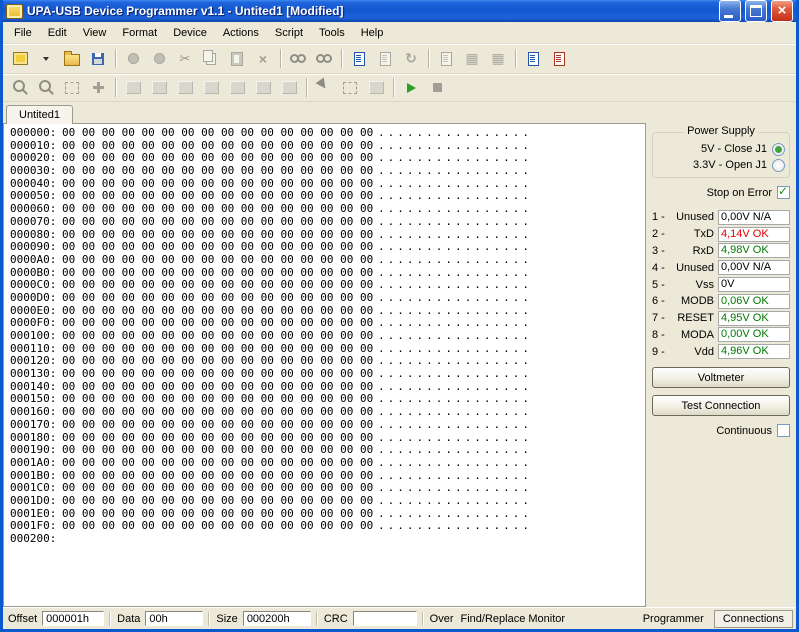  Describe the element at coordinates (14, 11) in the screenshot. I see `app-icon` at that location.